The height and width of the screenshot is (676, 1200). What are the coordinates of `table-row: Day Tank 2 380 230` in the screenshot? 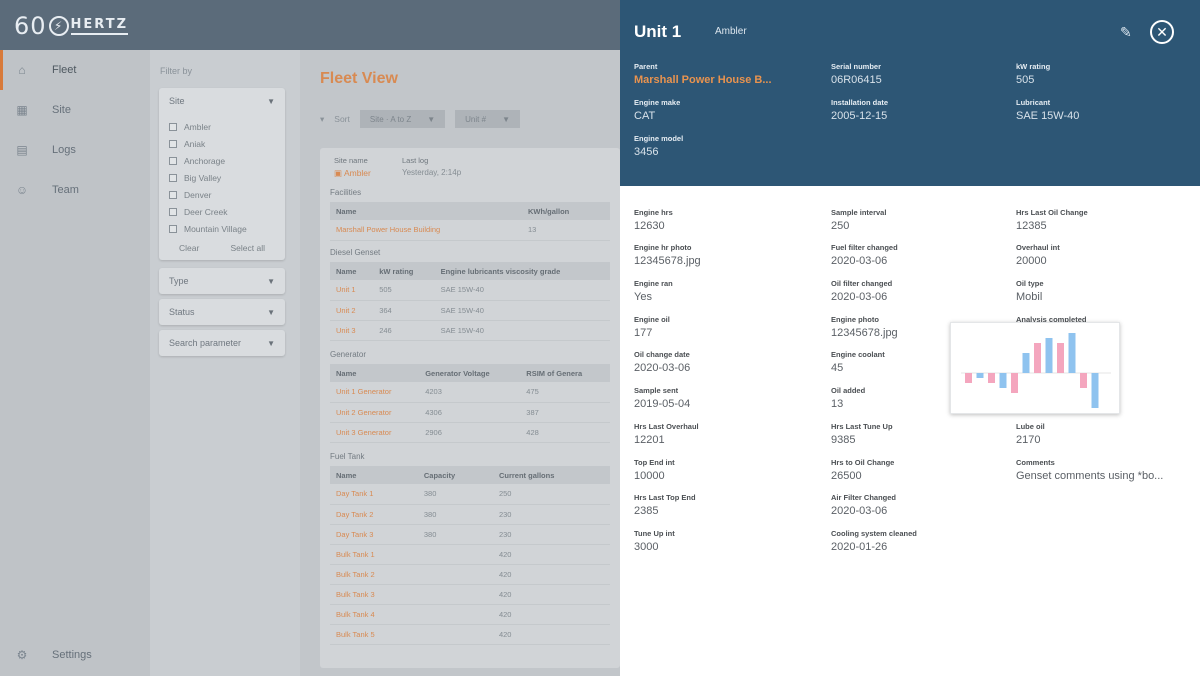 It's located at (470, 514).